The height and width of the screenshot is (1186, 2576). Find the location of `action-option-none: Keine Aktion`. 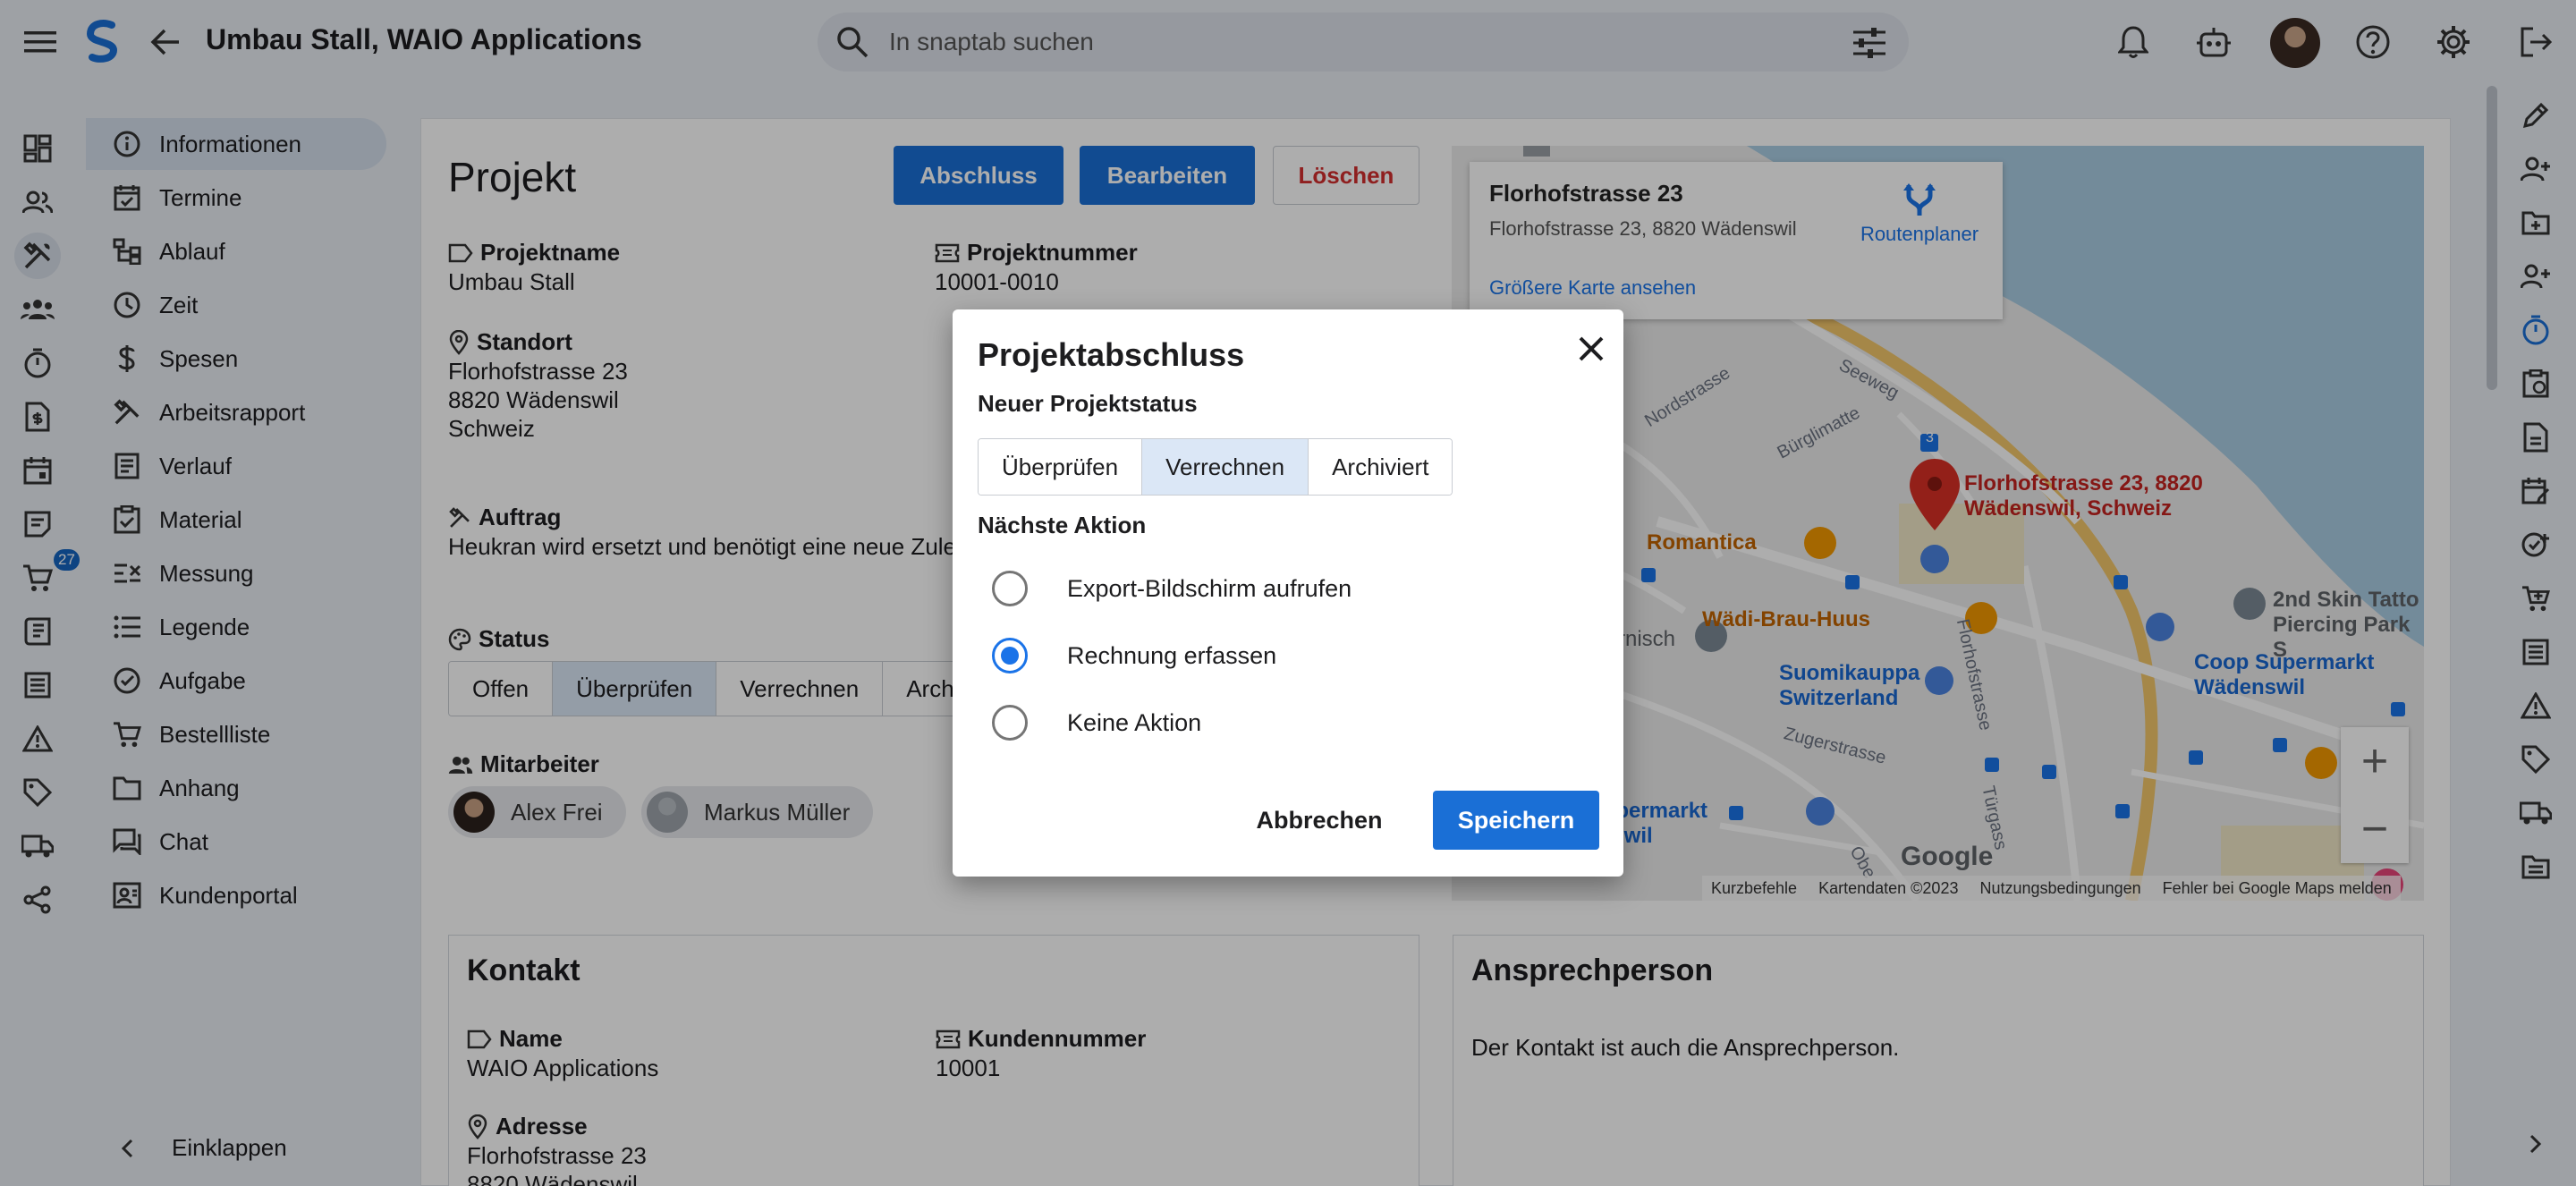

action-option-none: Keine Aktion is located at coordinates (1096, 723).